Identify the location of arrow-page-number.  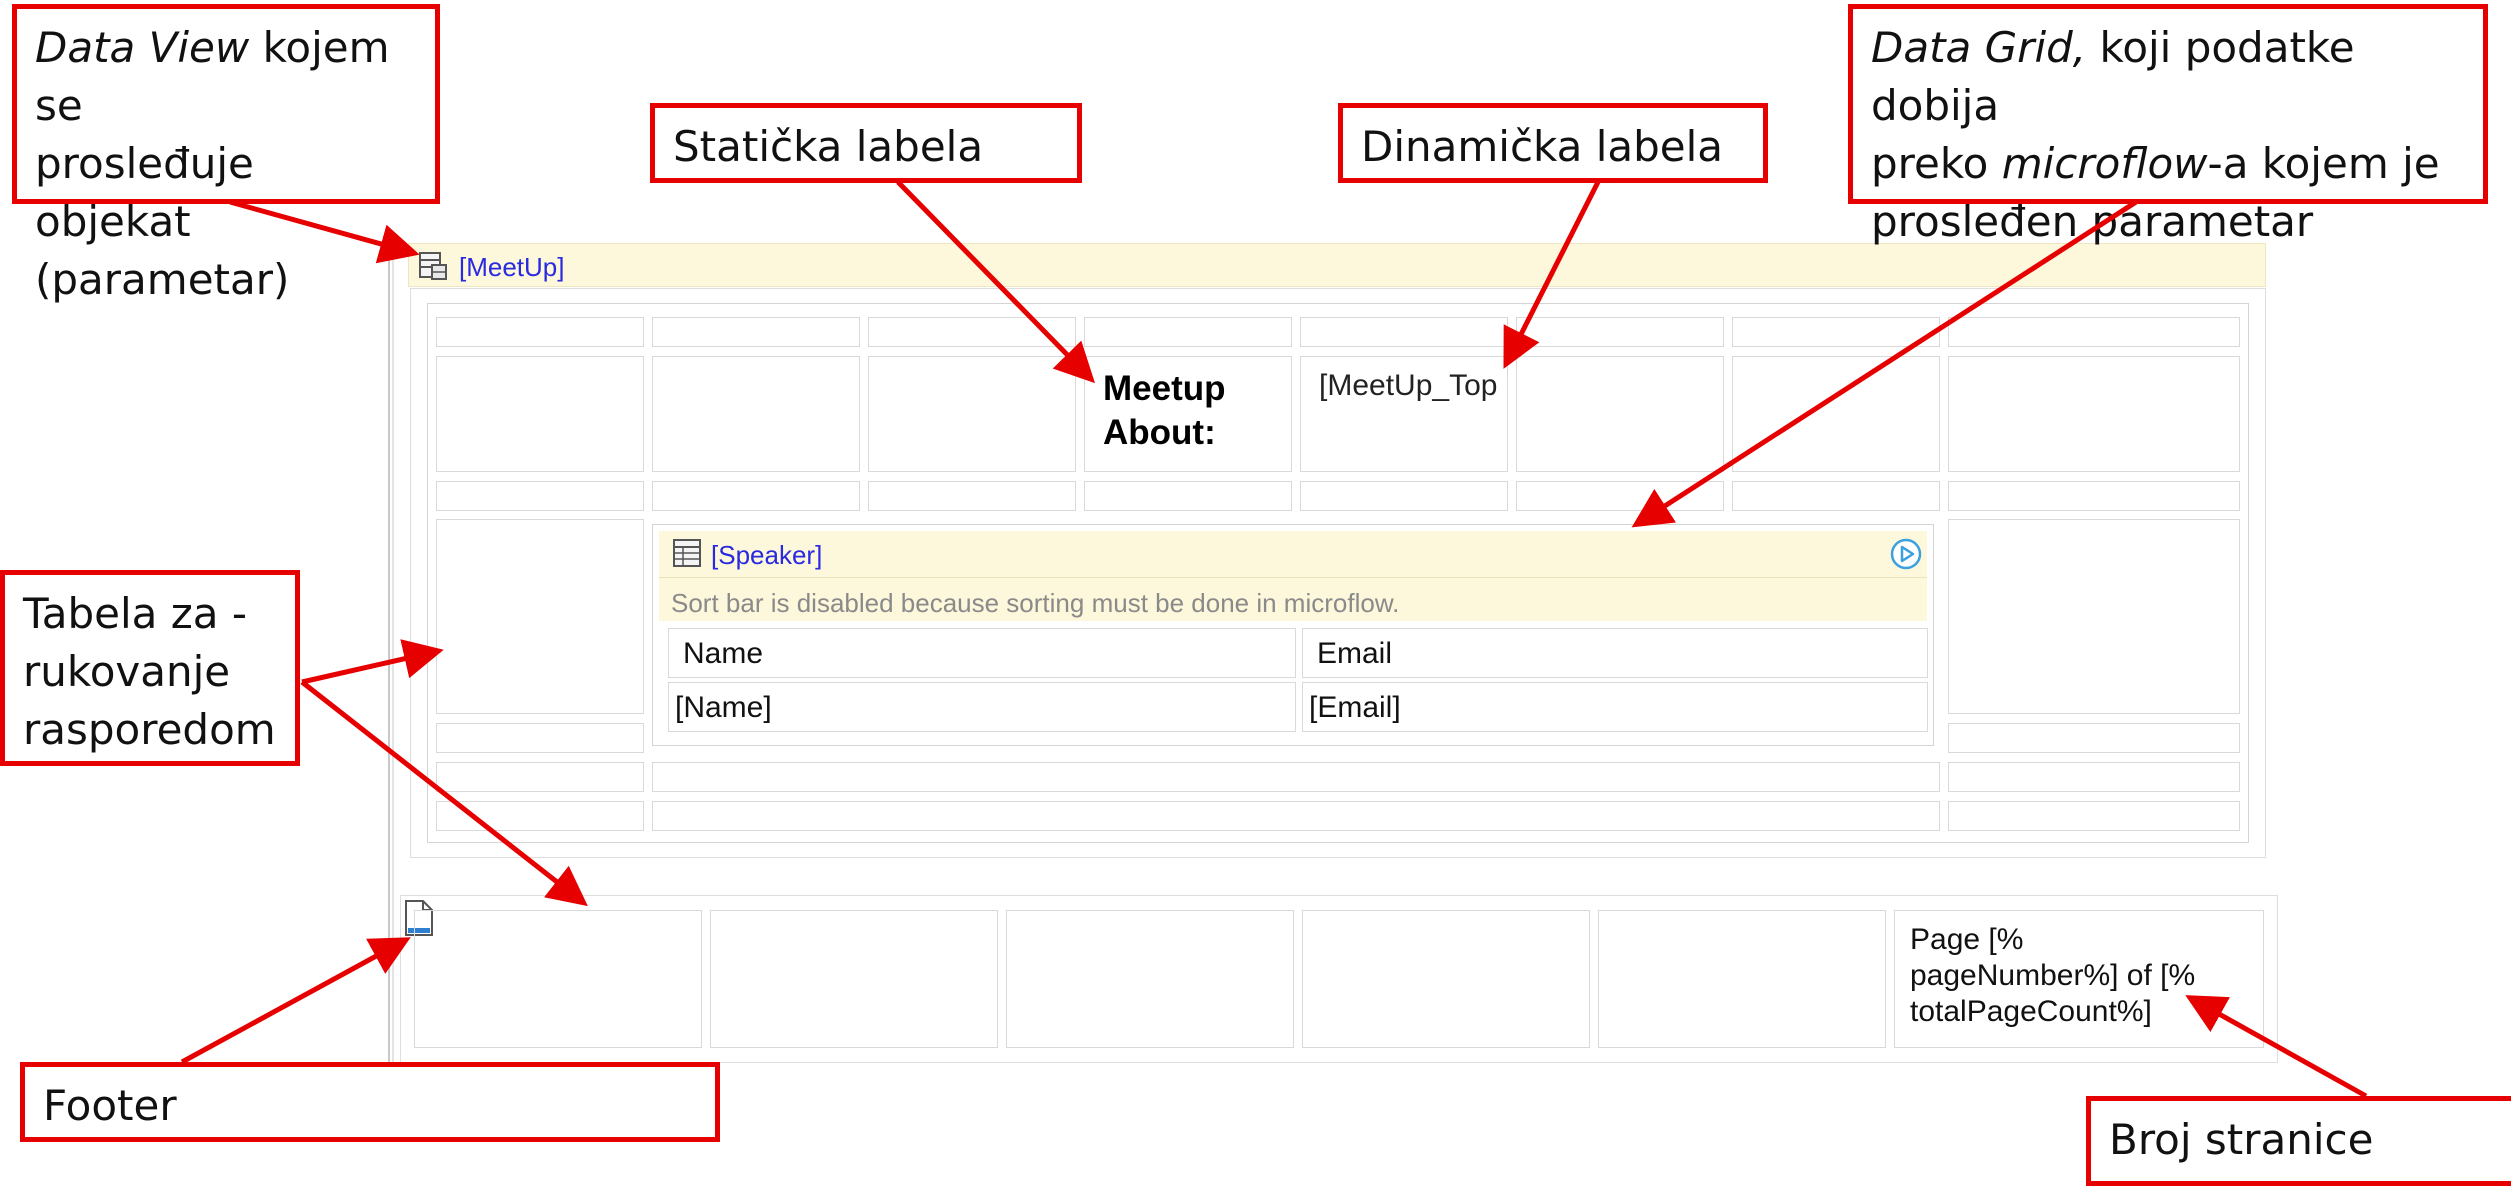
(2276, 1047).